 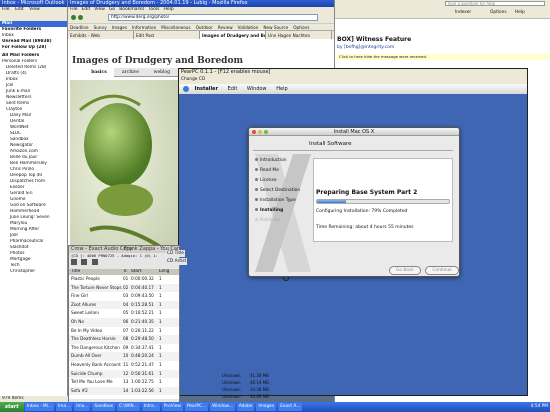 I want to click on play-icon, so click(x=74, y=262).